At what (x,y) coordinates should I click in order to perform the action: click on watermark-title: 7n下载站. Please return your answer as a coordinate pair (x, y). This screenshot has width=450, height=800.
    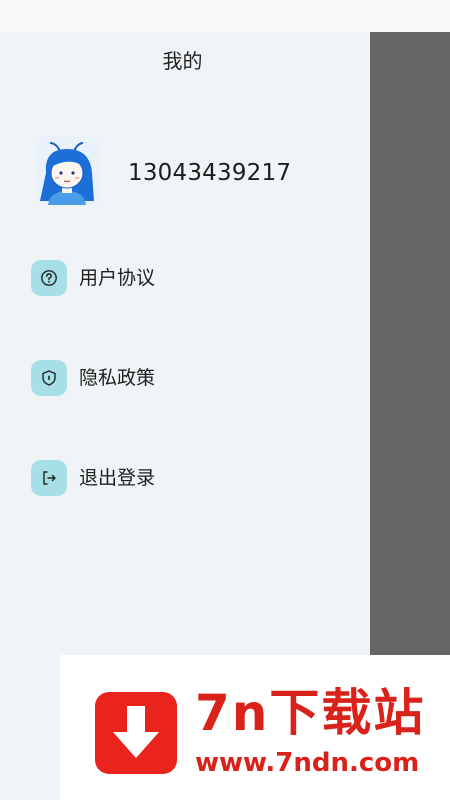
    Looking at the image, I should click on (310, 713).